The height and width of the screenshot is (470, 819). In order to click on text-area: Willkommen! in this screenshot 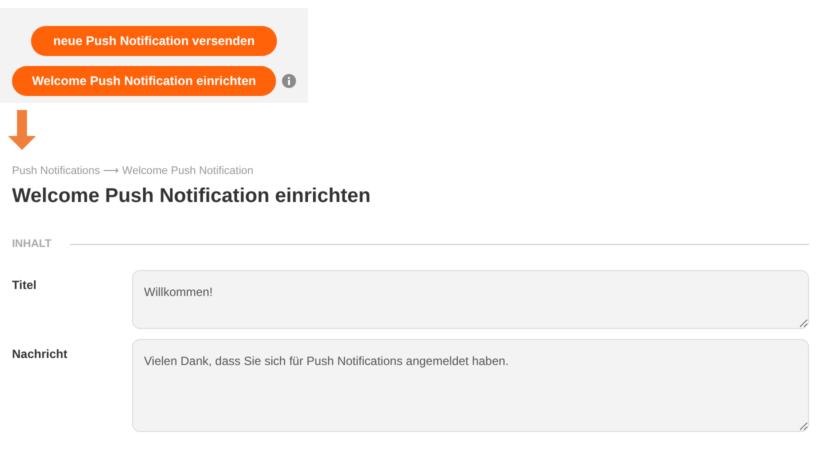, I will do `click(470, 299)`.